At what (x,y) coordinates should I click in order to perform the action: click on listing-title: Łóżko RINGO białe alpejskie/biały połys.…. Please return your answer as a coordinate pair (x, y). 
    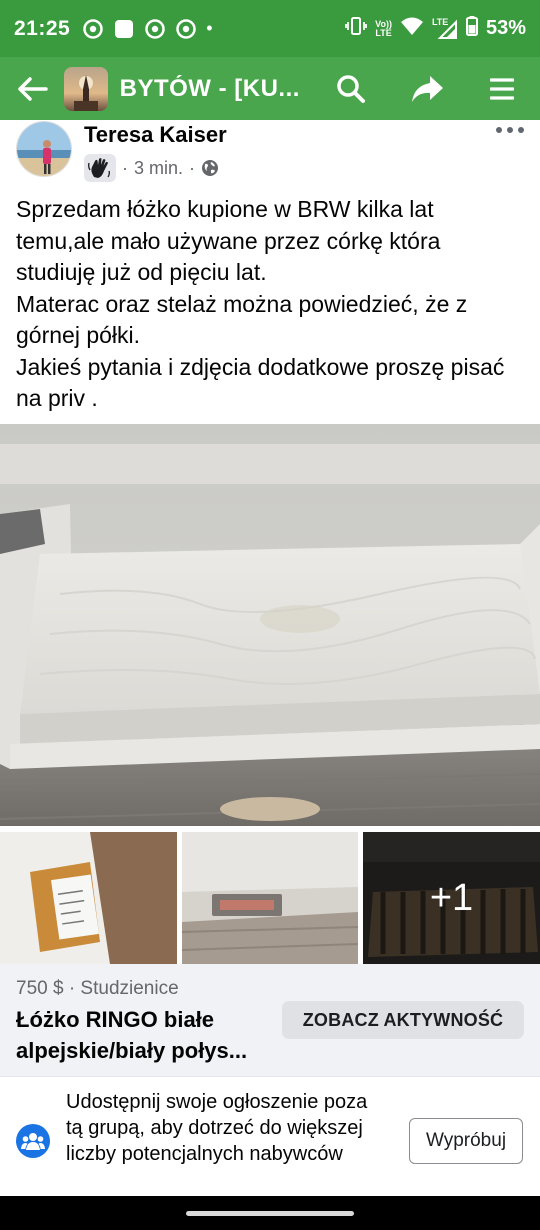
    Looking at the image, I should click on (141, 1035).